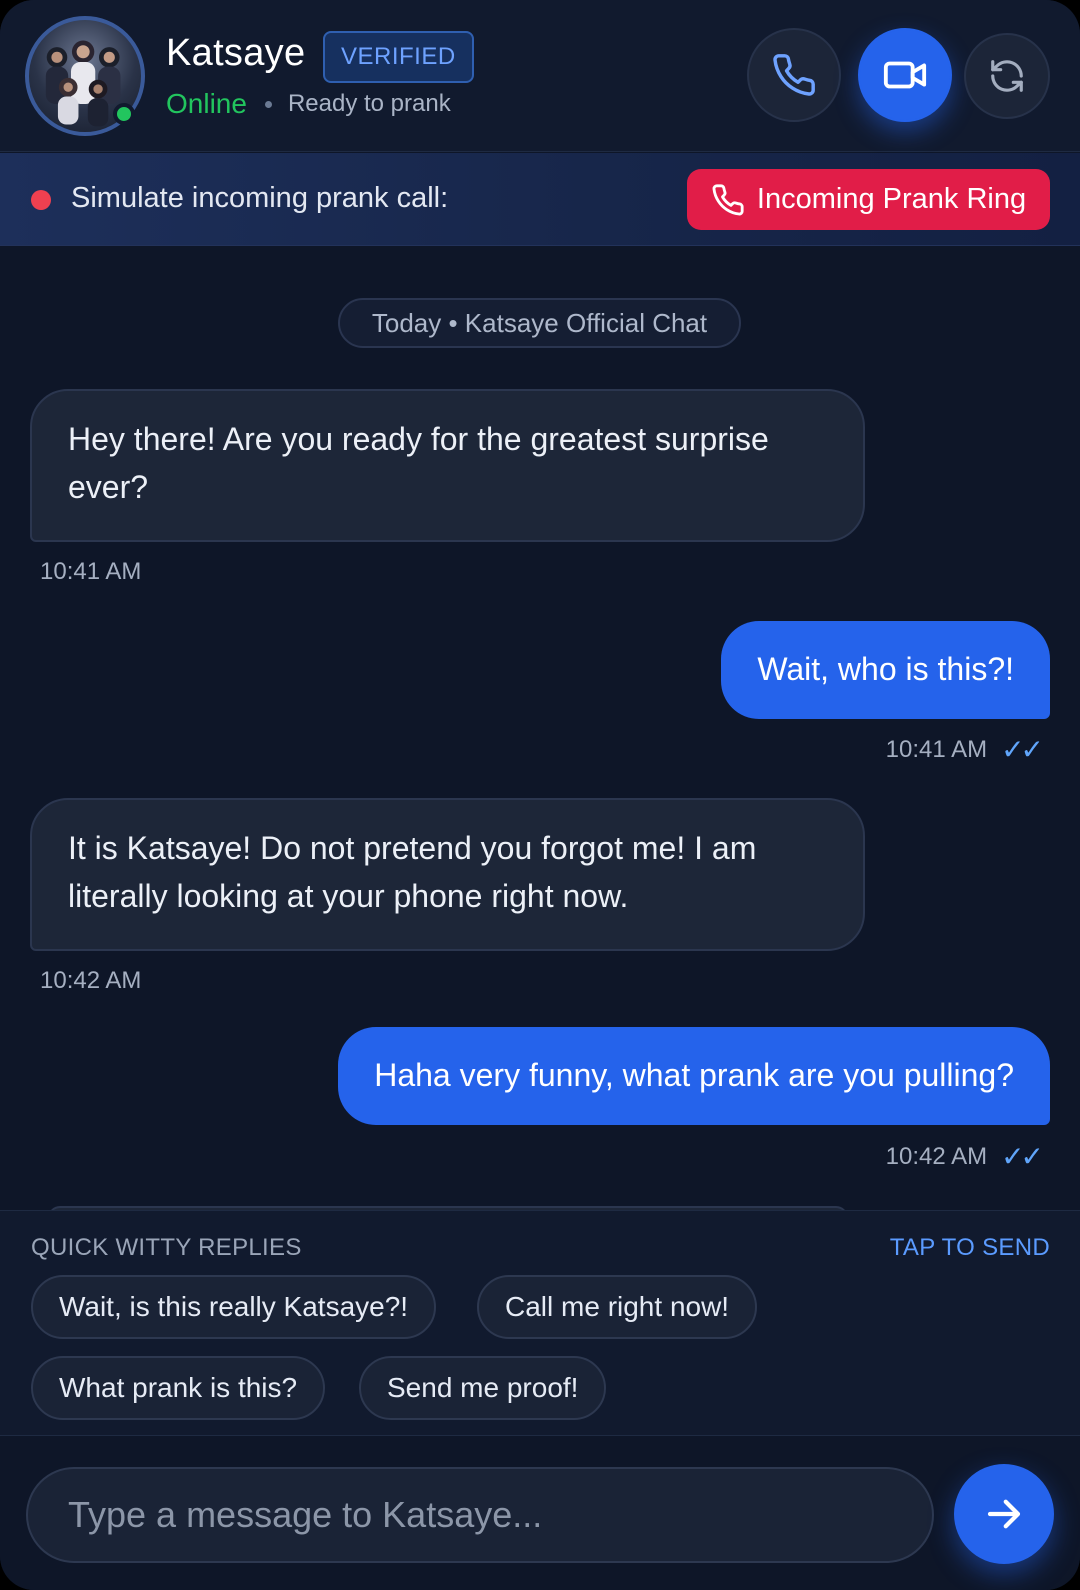 This screenshot has height=1590, width=1080. Describe the element at coordinates (166, 1247) in the screenshot. I see `quick-replies-title: QUICK WITTY REPLIES` at that location.